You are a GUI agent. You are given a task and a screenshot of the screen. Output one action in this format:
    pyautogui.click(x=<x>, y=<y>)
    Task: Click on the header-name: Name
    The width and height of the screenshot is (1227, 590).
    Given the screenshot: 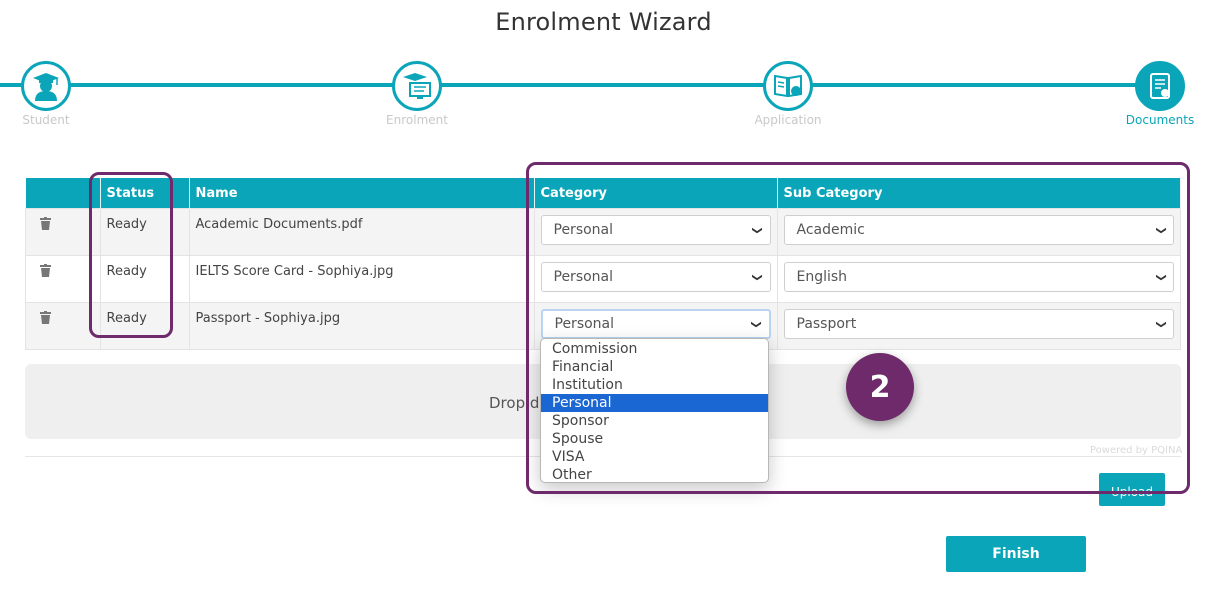 What is the action you would take?
    pyautogui.click(x=362, y=193)
    